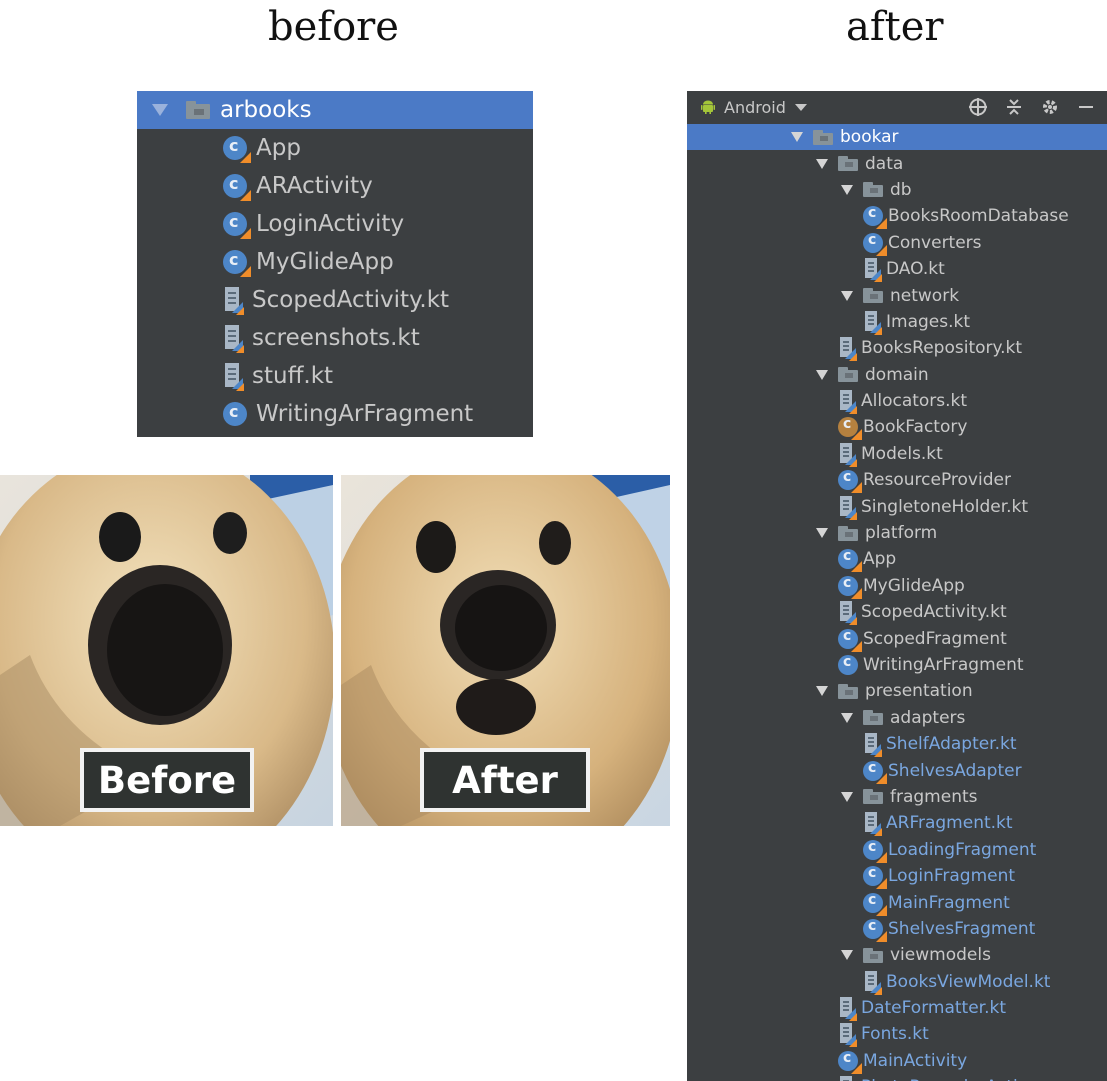 This screenshot has width=1107, height=1081. What do you see at coordinates (897, 559) in the screenshot?
I see `tree-file-row: App` at bounding box center [897, 559].